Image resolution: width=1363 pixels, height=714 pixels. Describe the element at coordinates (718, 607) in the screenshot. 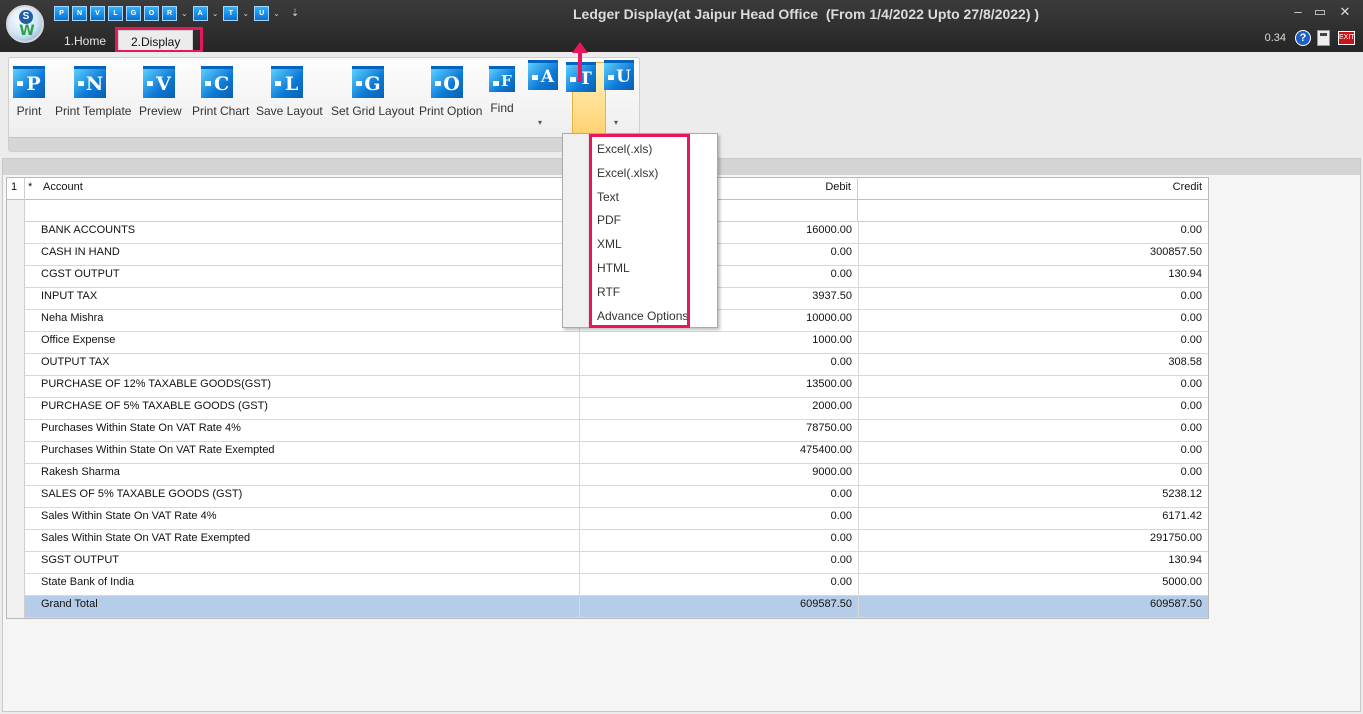

I see `total-debit-cell: 609587.50` at that location.